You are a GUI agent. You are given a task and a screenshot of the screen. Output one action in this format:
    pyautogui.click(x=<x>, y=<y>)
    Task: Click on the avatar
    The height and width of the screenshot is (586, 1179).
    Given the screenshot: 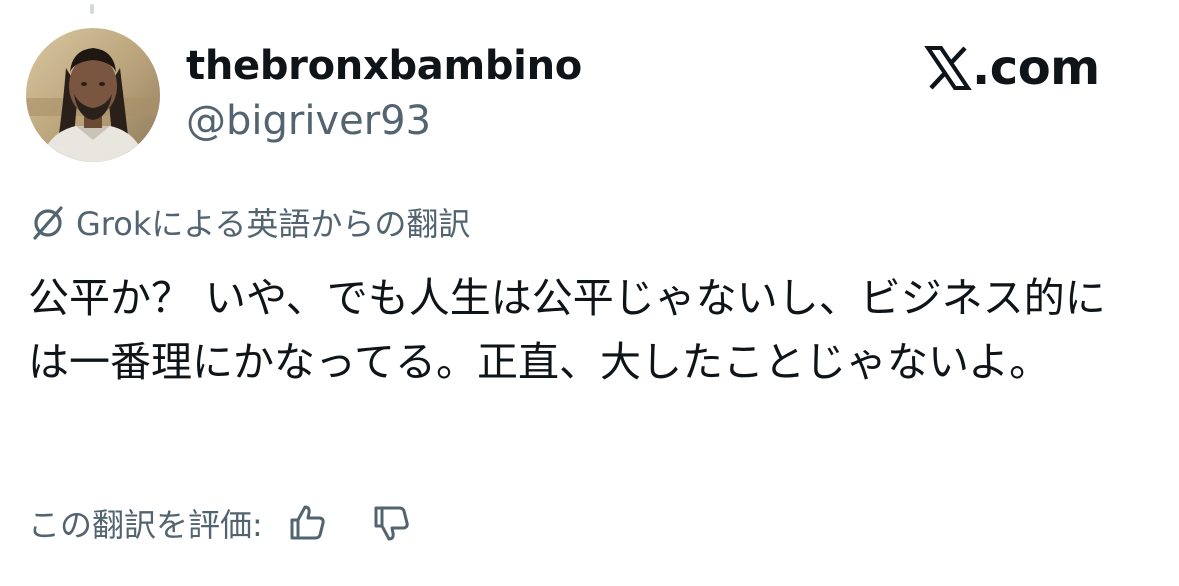 What is the action you would take?
    pyautogui.click(x=93, y=95)
    